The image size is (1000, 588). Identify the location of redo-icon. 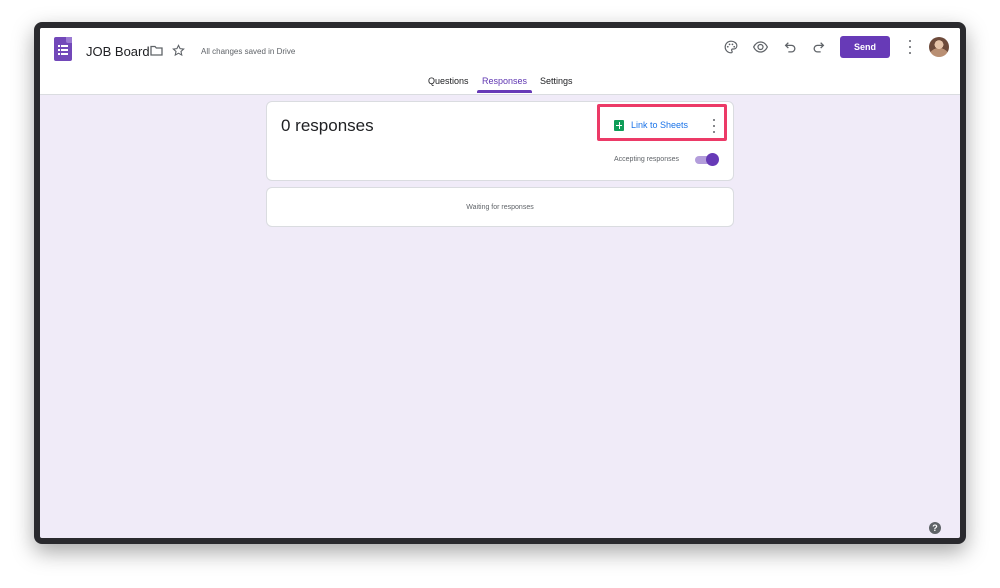
(818, 47).